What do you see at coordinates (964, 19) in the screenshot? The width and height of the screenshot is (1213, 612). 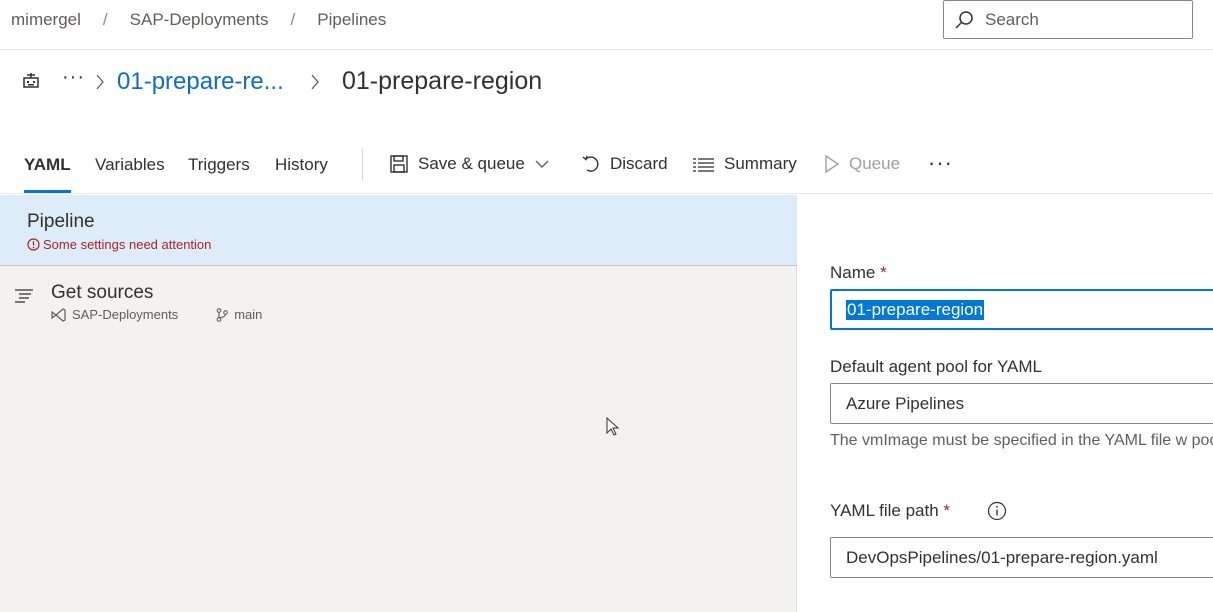 I see `search-icon` at bounding box center [964, 19].